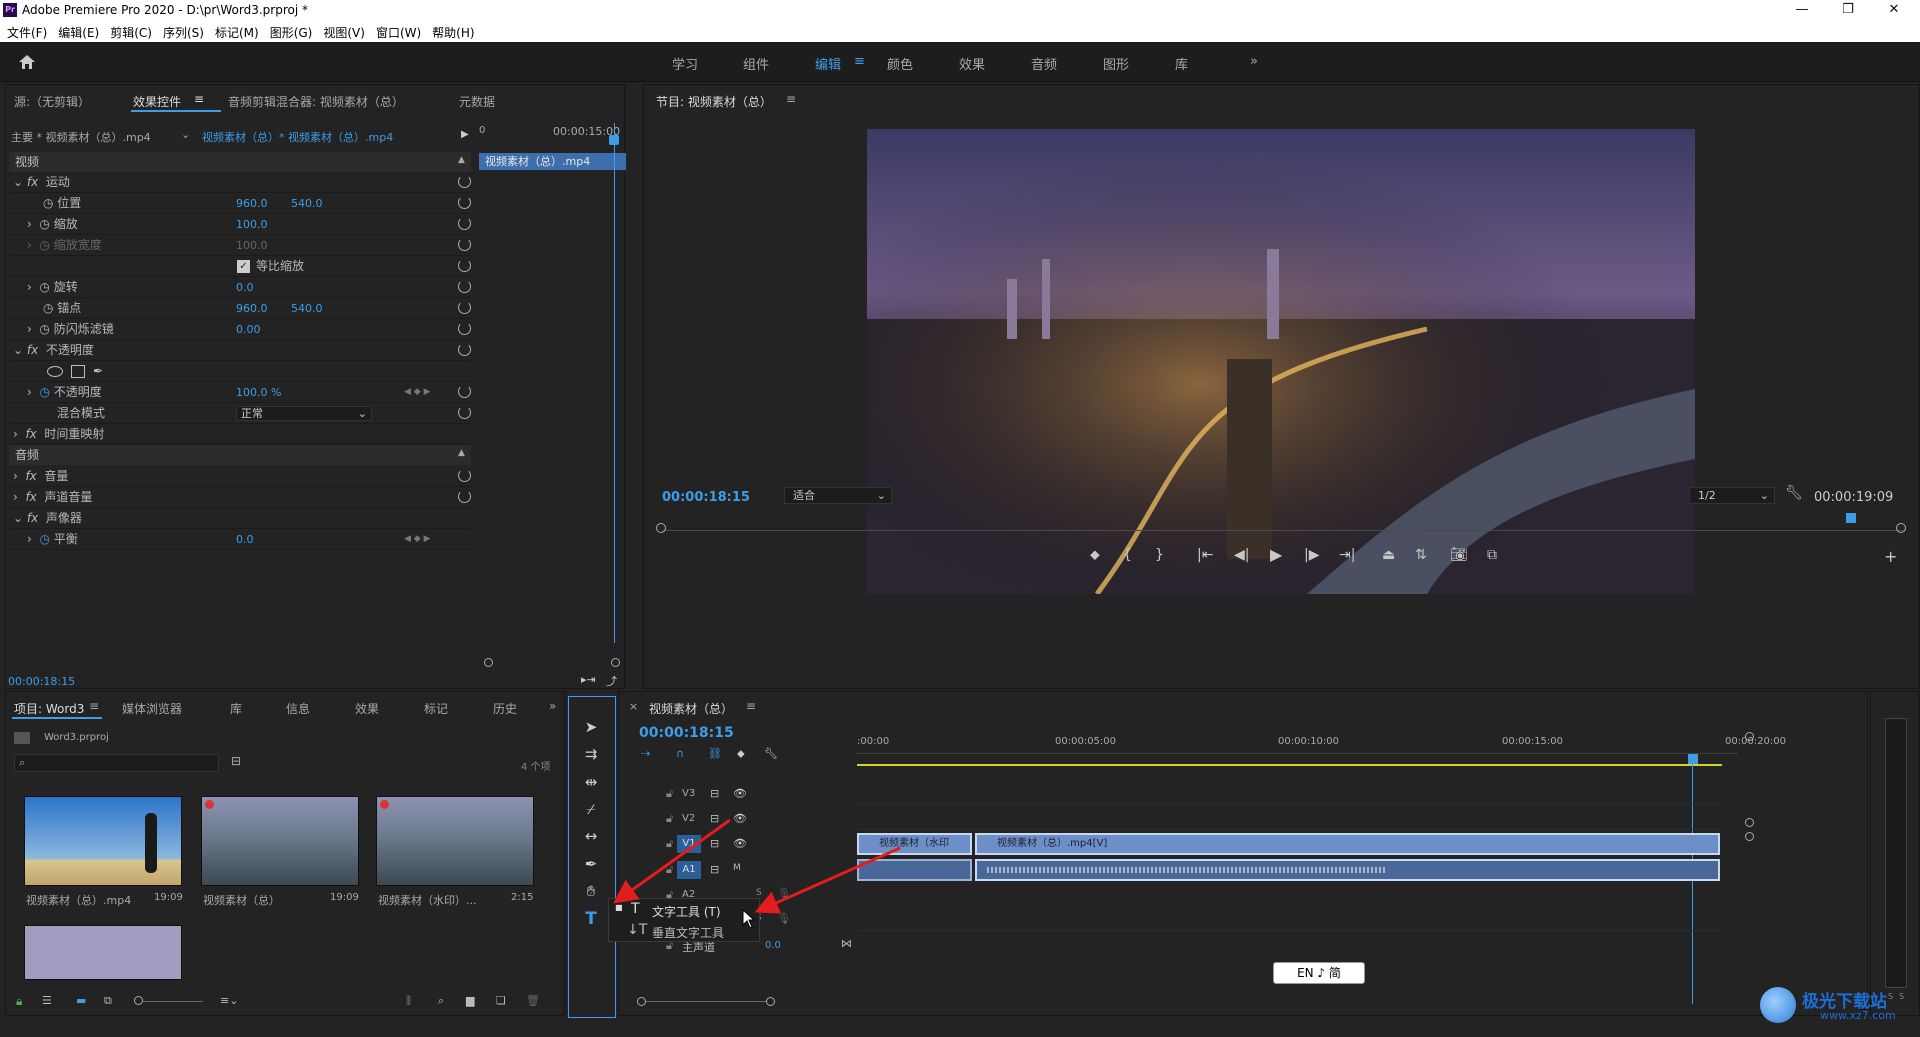 The height and width of the screenshot is (1037, 1920). I want to click on selection-tool-icon: ➤, so click(591, 727).